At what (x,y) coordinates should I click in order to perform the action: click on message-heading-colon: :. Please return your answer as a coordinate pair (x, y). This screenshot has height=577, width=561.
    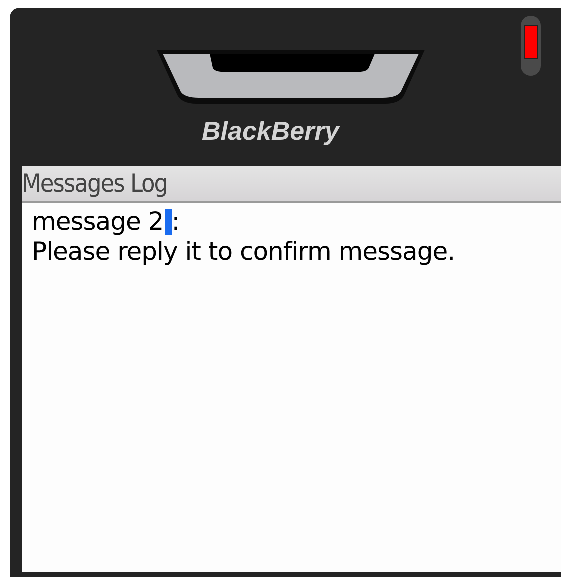
    Looking at the image, I should click on (176, 222).